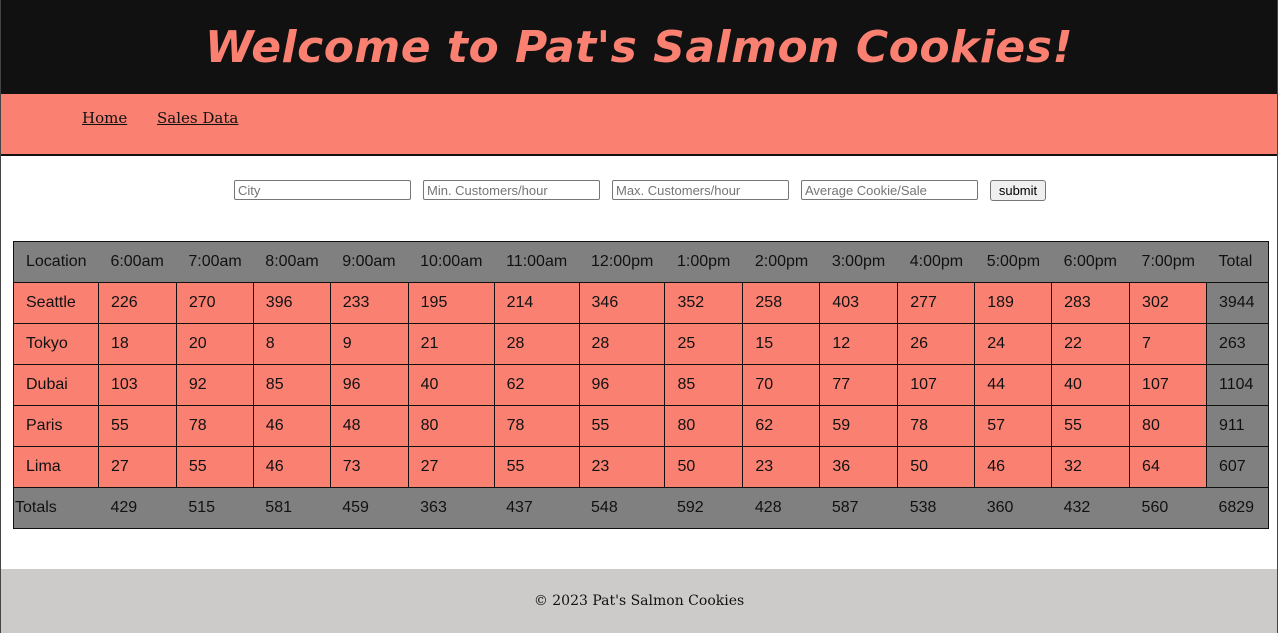  Describe the element at coordinates (704, 344) in the screenshot. I see `sales-cell: 25` at that location.